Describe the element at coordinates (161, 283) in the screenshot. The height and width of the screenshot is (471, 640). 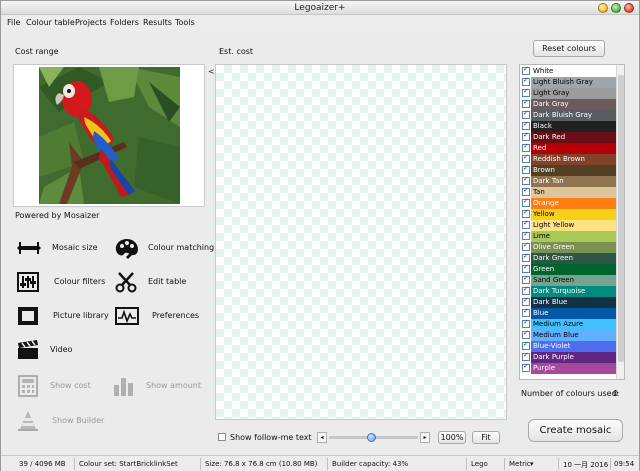
I see `edit-table-tool: Edit table` at that location.